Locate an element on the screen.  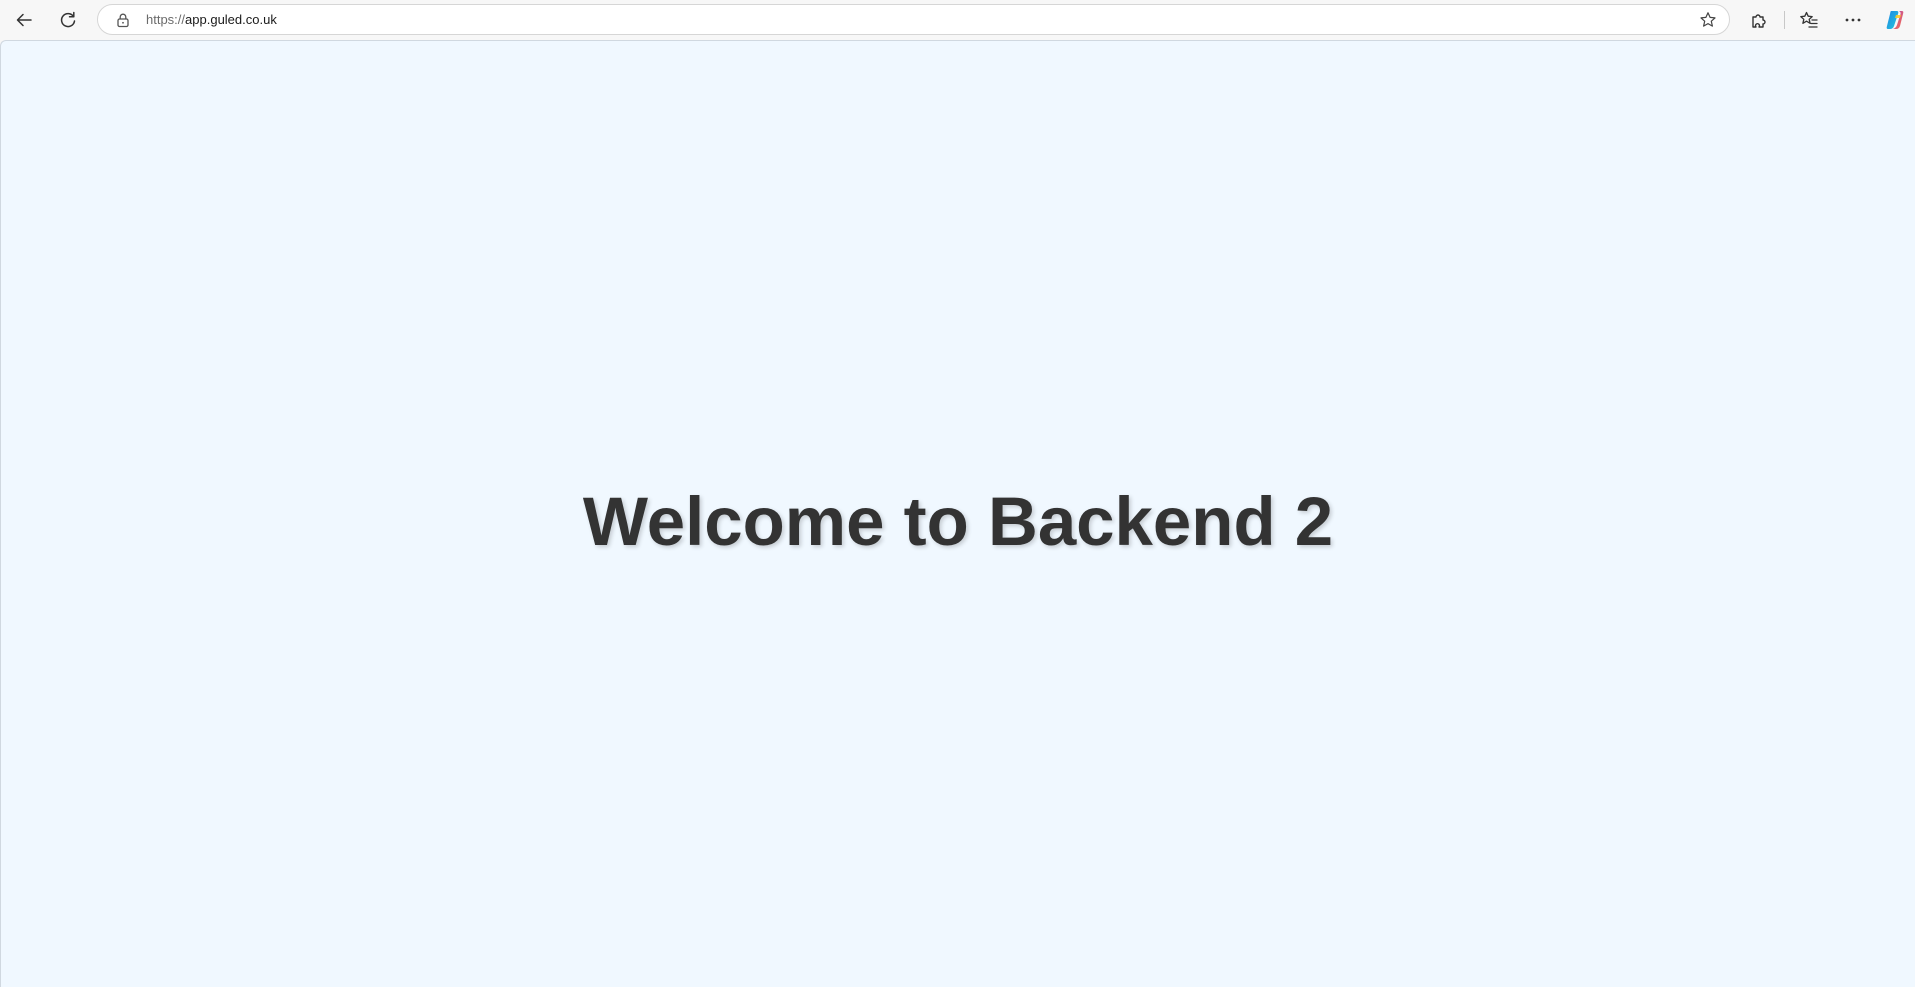
back-button is located at coordinates (24, 20).